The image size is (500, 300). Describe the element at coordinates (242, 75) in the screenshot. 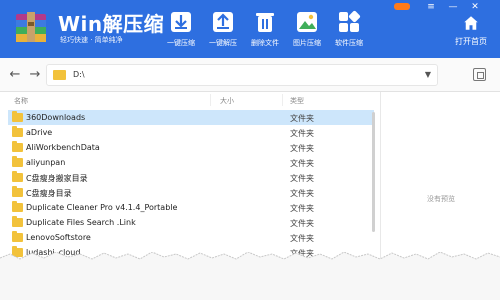

I see `path-input: D:\ ▼` at that location.